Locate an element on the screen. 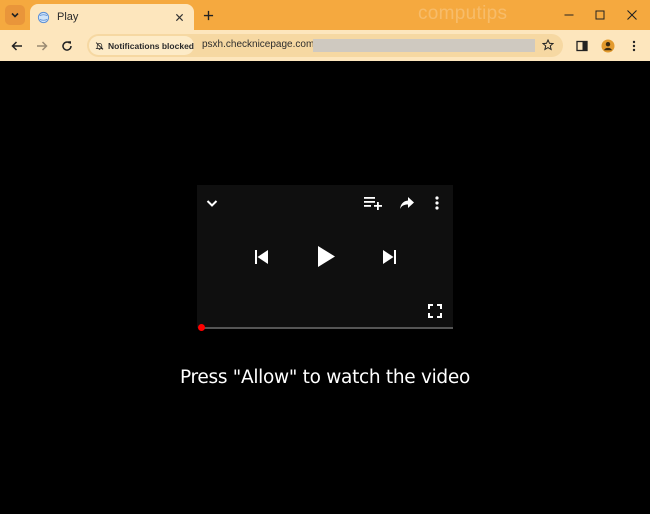  avatar-icon is located at coordinates (608, 46).